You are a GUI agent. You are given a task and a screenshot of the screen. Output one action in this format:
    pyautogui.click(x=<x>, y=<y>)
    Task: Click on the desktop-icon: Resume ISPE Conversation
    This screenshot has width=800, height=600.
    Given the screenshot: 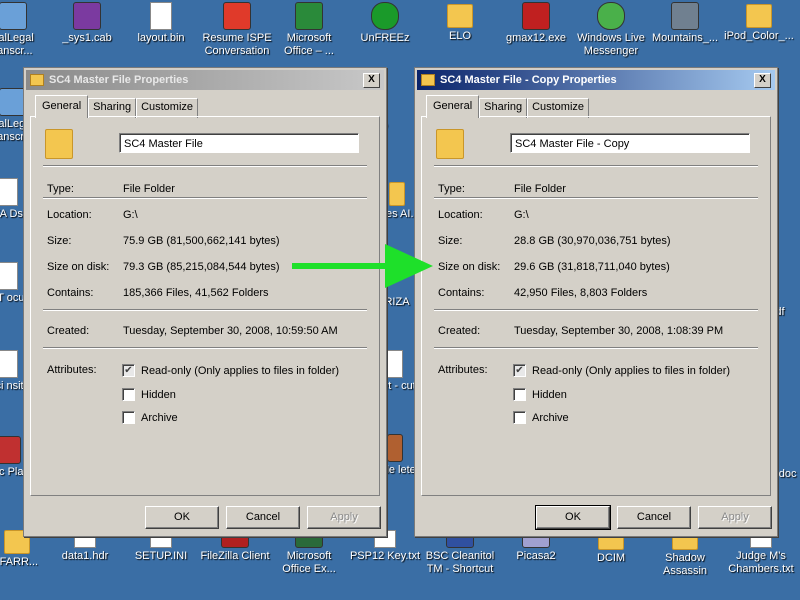 What is the action you would take?
    pyautogui.click(x=237, y=30)
    